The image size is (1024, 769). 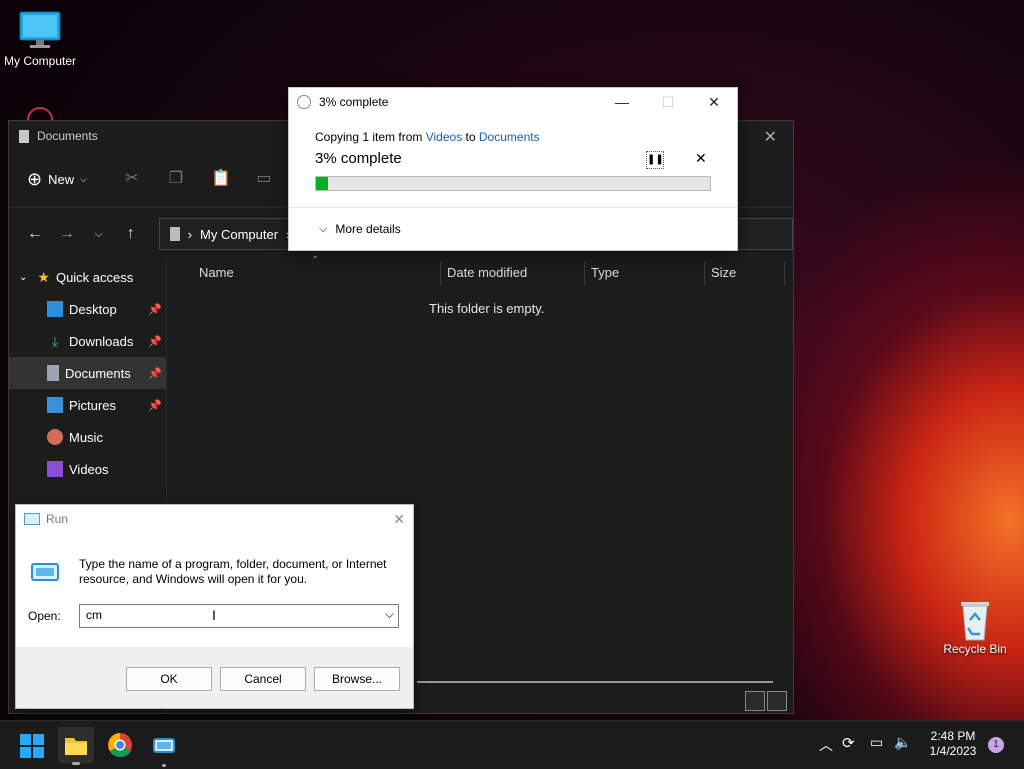 I want to click on nav-item-documents: Documents 📌, so click(x=87, y=373).